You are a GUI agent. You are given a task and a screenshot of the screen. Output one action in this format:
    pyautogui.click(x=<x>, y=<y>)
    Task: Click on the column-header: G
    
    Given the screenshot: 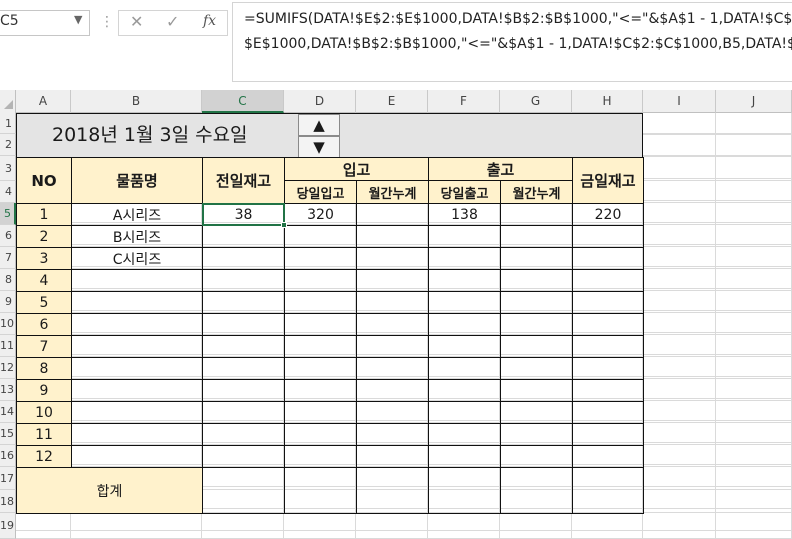 What is the action you would take?
    pyautogui.click(x=536, y=101)
    